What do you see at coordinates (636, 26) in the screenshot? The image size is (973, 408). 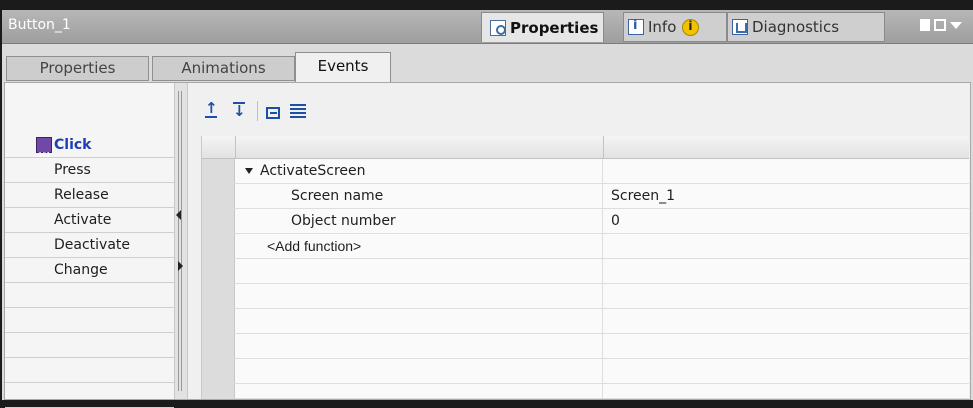 I see `info-icon` at bounding box center [636, 26].